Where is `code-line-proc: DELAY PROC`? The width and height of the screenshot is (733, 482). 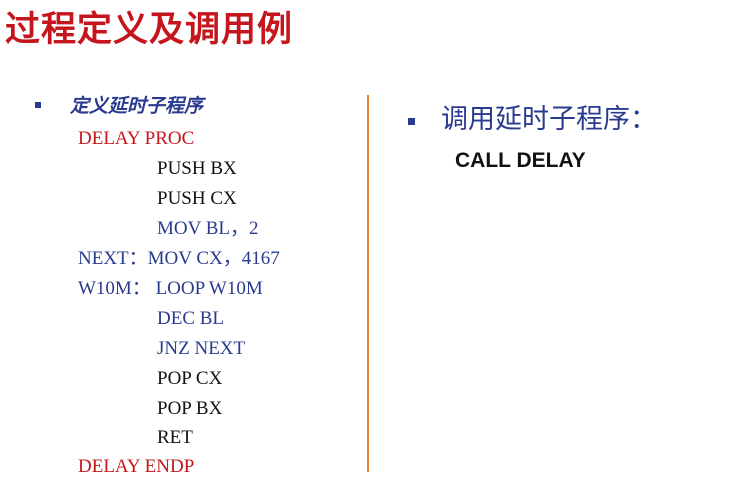
code-line-proc: DELAY PROC is located at coordinates (136, 138).